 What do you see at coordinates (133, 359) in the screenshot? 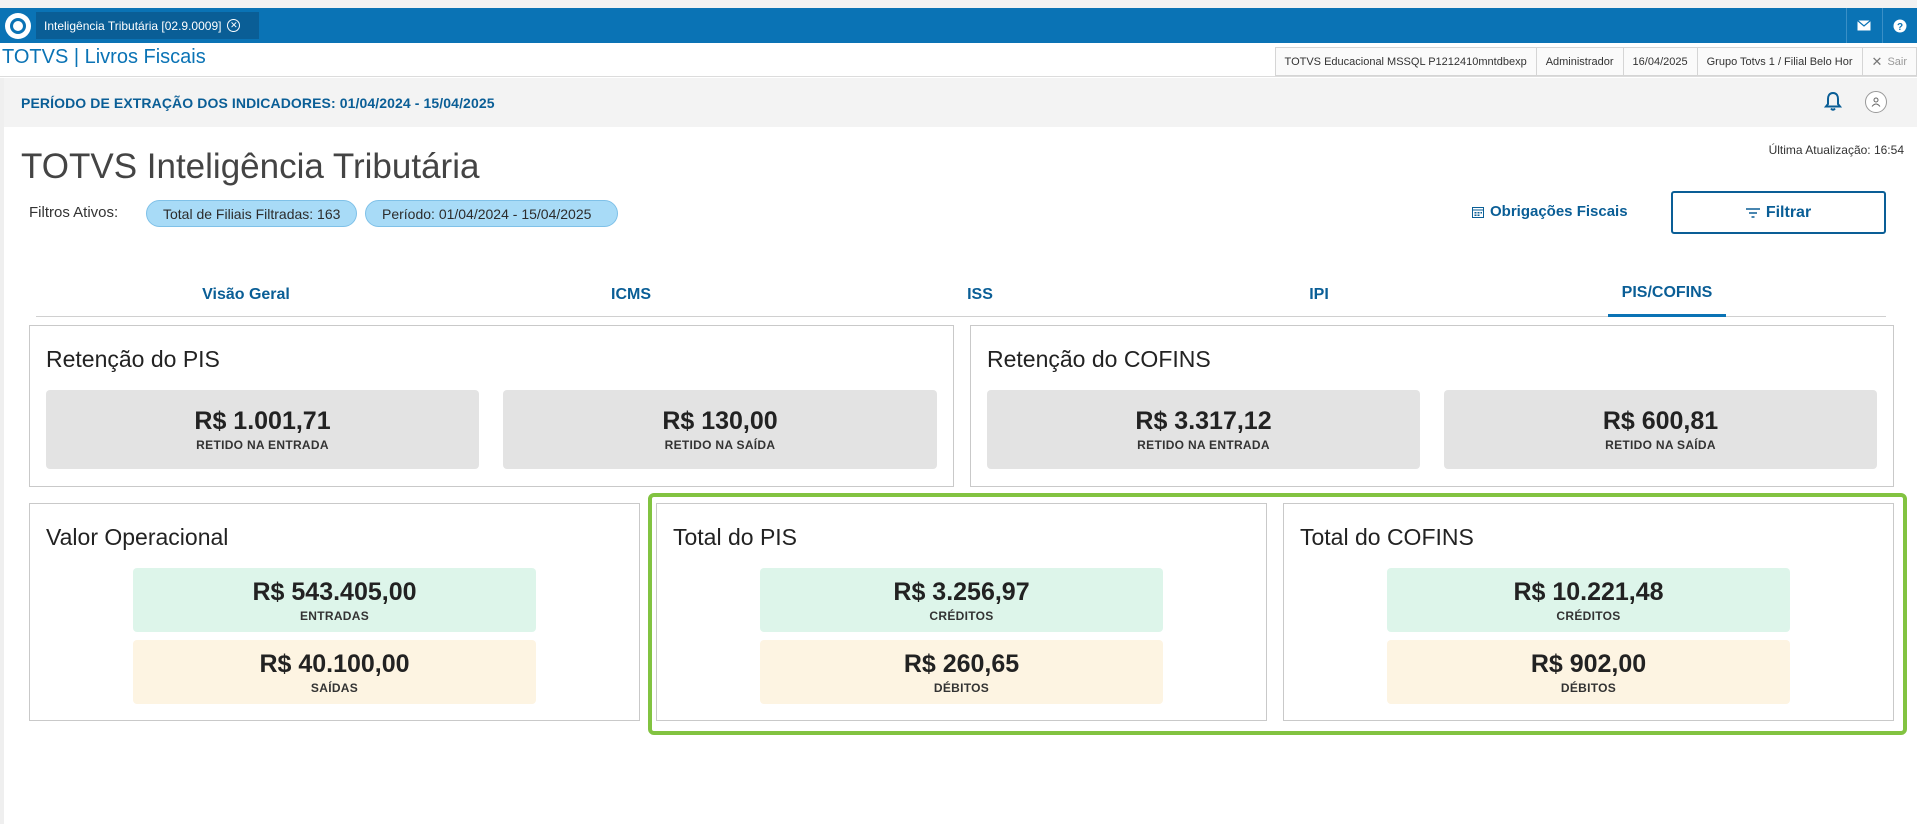
I see `card-title: Retenção do PIS` at bounding box center [133, 359].